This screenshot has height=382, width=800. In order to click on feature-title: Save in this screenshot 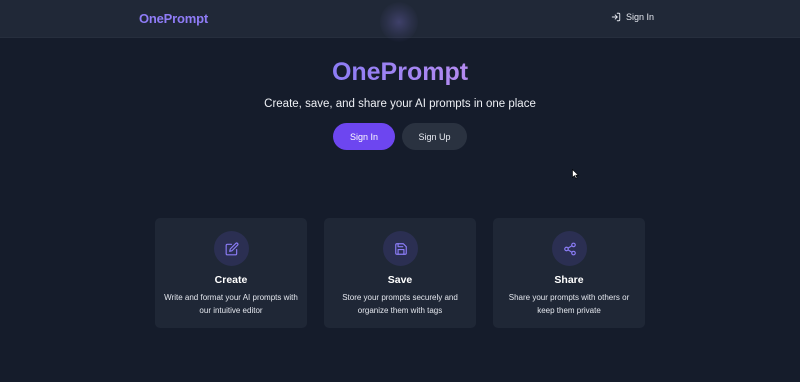, I will do `click(400, 280)`.